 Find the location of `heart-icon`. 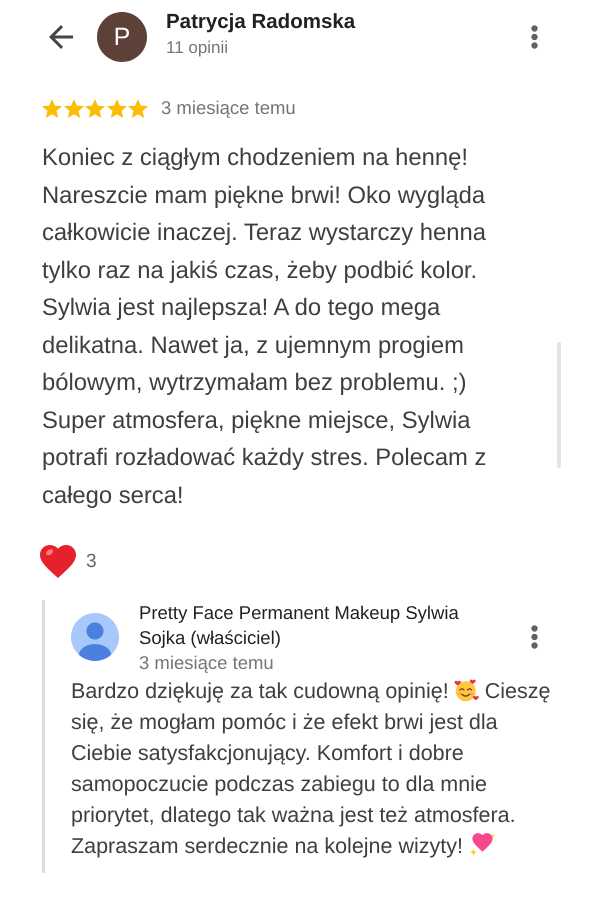

heart-icon is located at coordinates (58, 561).